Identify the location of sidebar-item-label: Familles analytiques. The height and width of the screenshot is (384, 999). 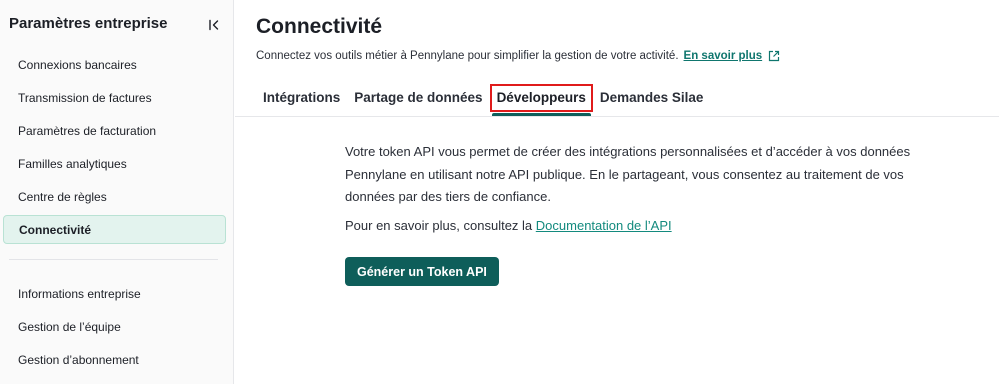
(72, 163).